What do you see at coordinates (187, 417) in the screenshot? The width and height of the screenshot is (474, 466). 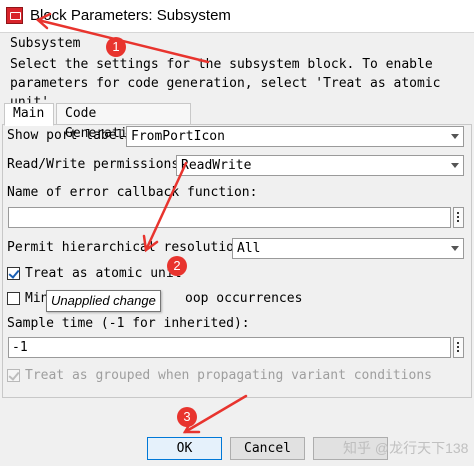 I see `annotation-marker-3: 3` at bounding box center [187, 417].